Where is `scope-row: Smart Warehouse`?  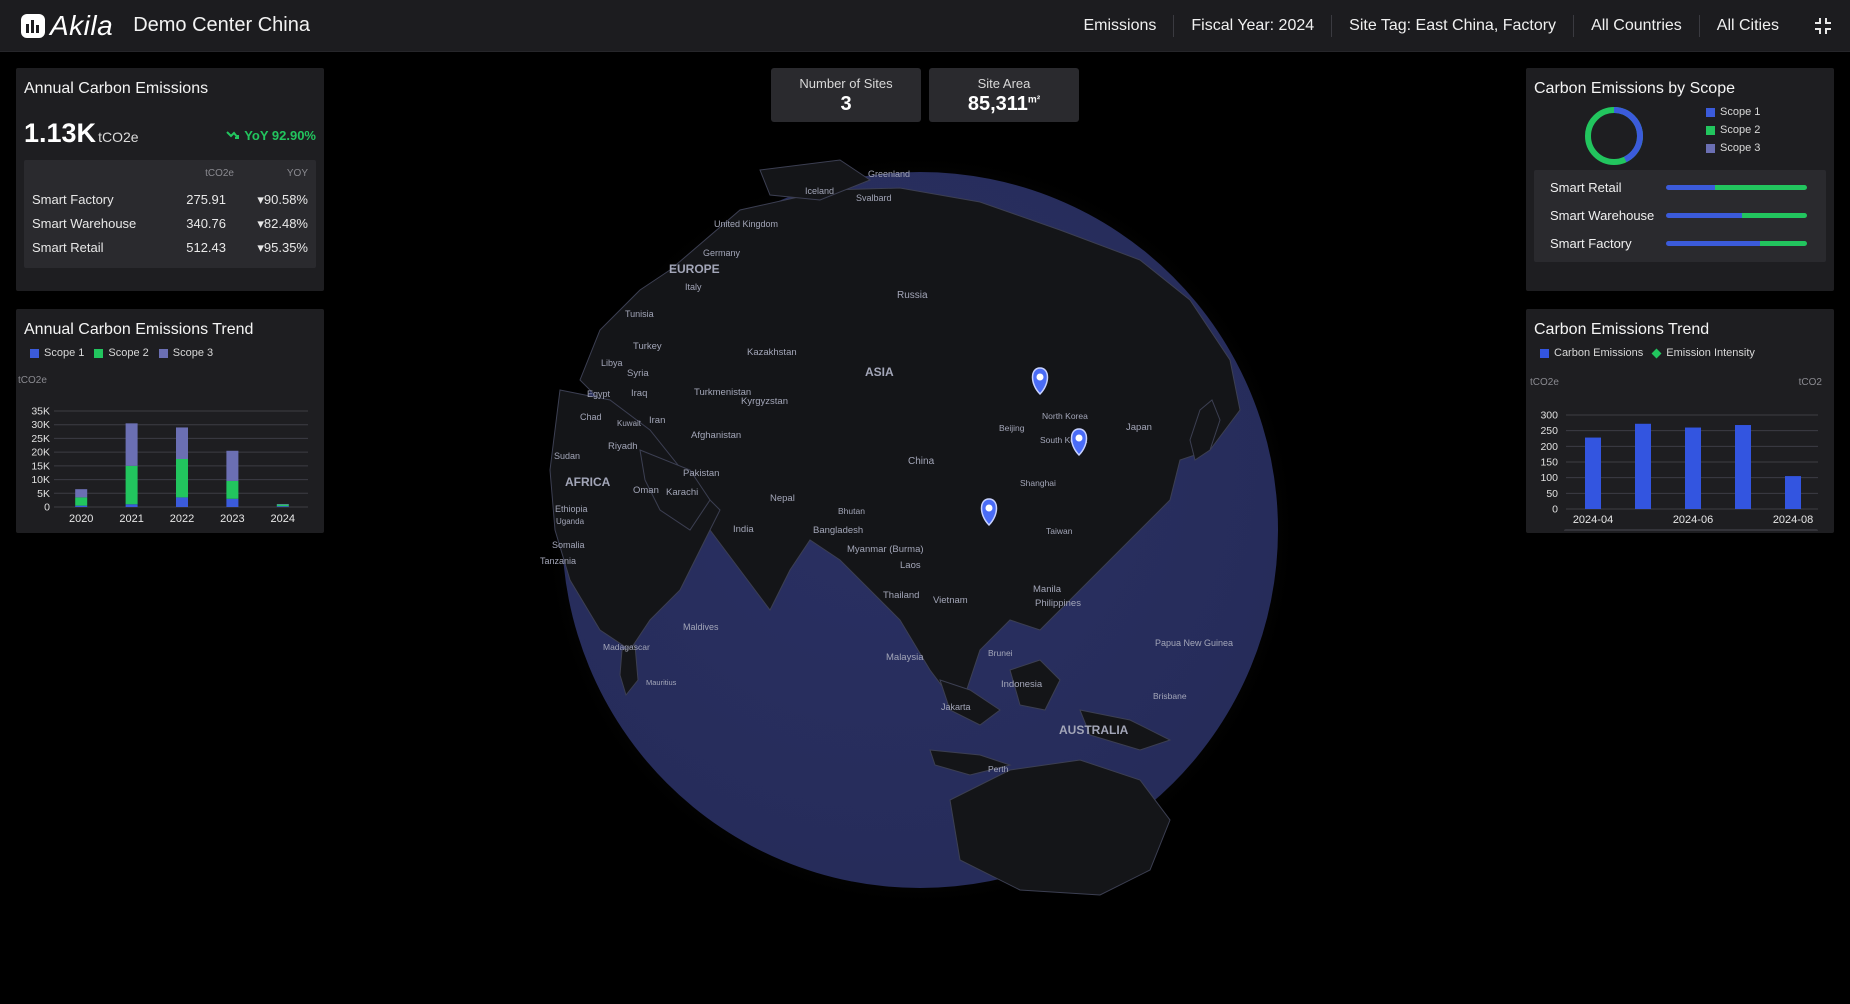 scope-row: Smart Warehouse is located at coordinates (1685, 217).